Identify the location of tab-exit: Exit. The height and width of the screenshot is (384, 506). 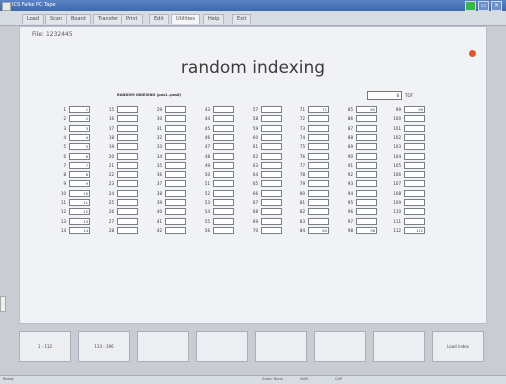
(242, 19).